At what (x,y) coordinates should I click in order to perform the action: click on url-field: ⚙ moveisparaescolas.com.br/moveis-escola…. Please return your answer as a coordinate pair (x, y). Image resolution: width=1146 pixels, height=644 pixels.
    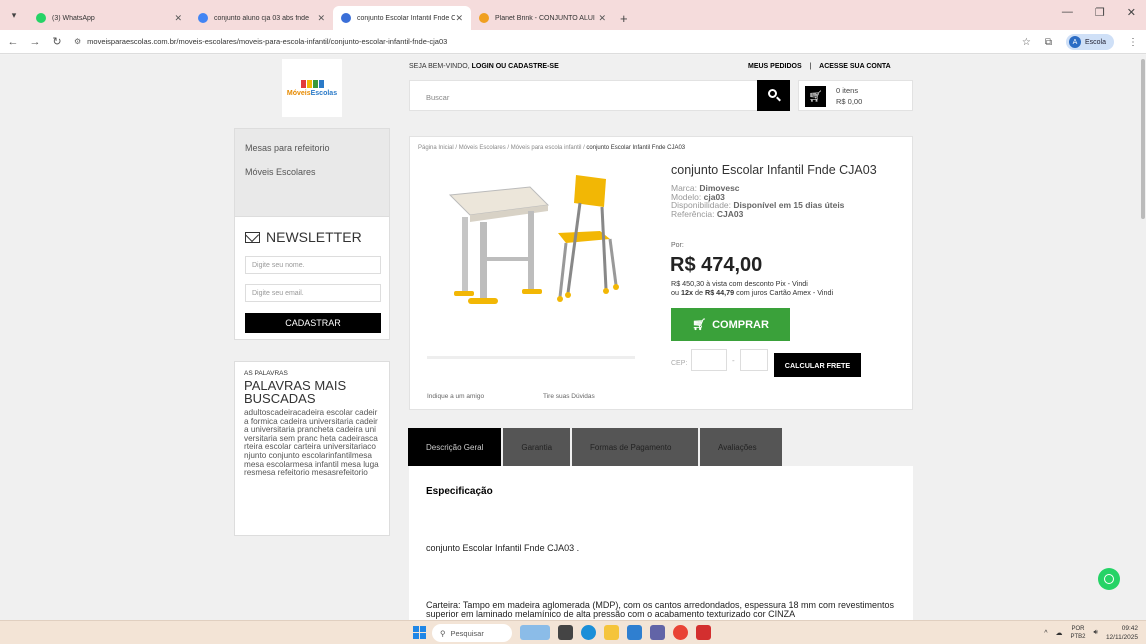
    Looking at the image, I should click on (524, 42).